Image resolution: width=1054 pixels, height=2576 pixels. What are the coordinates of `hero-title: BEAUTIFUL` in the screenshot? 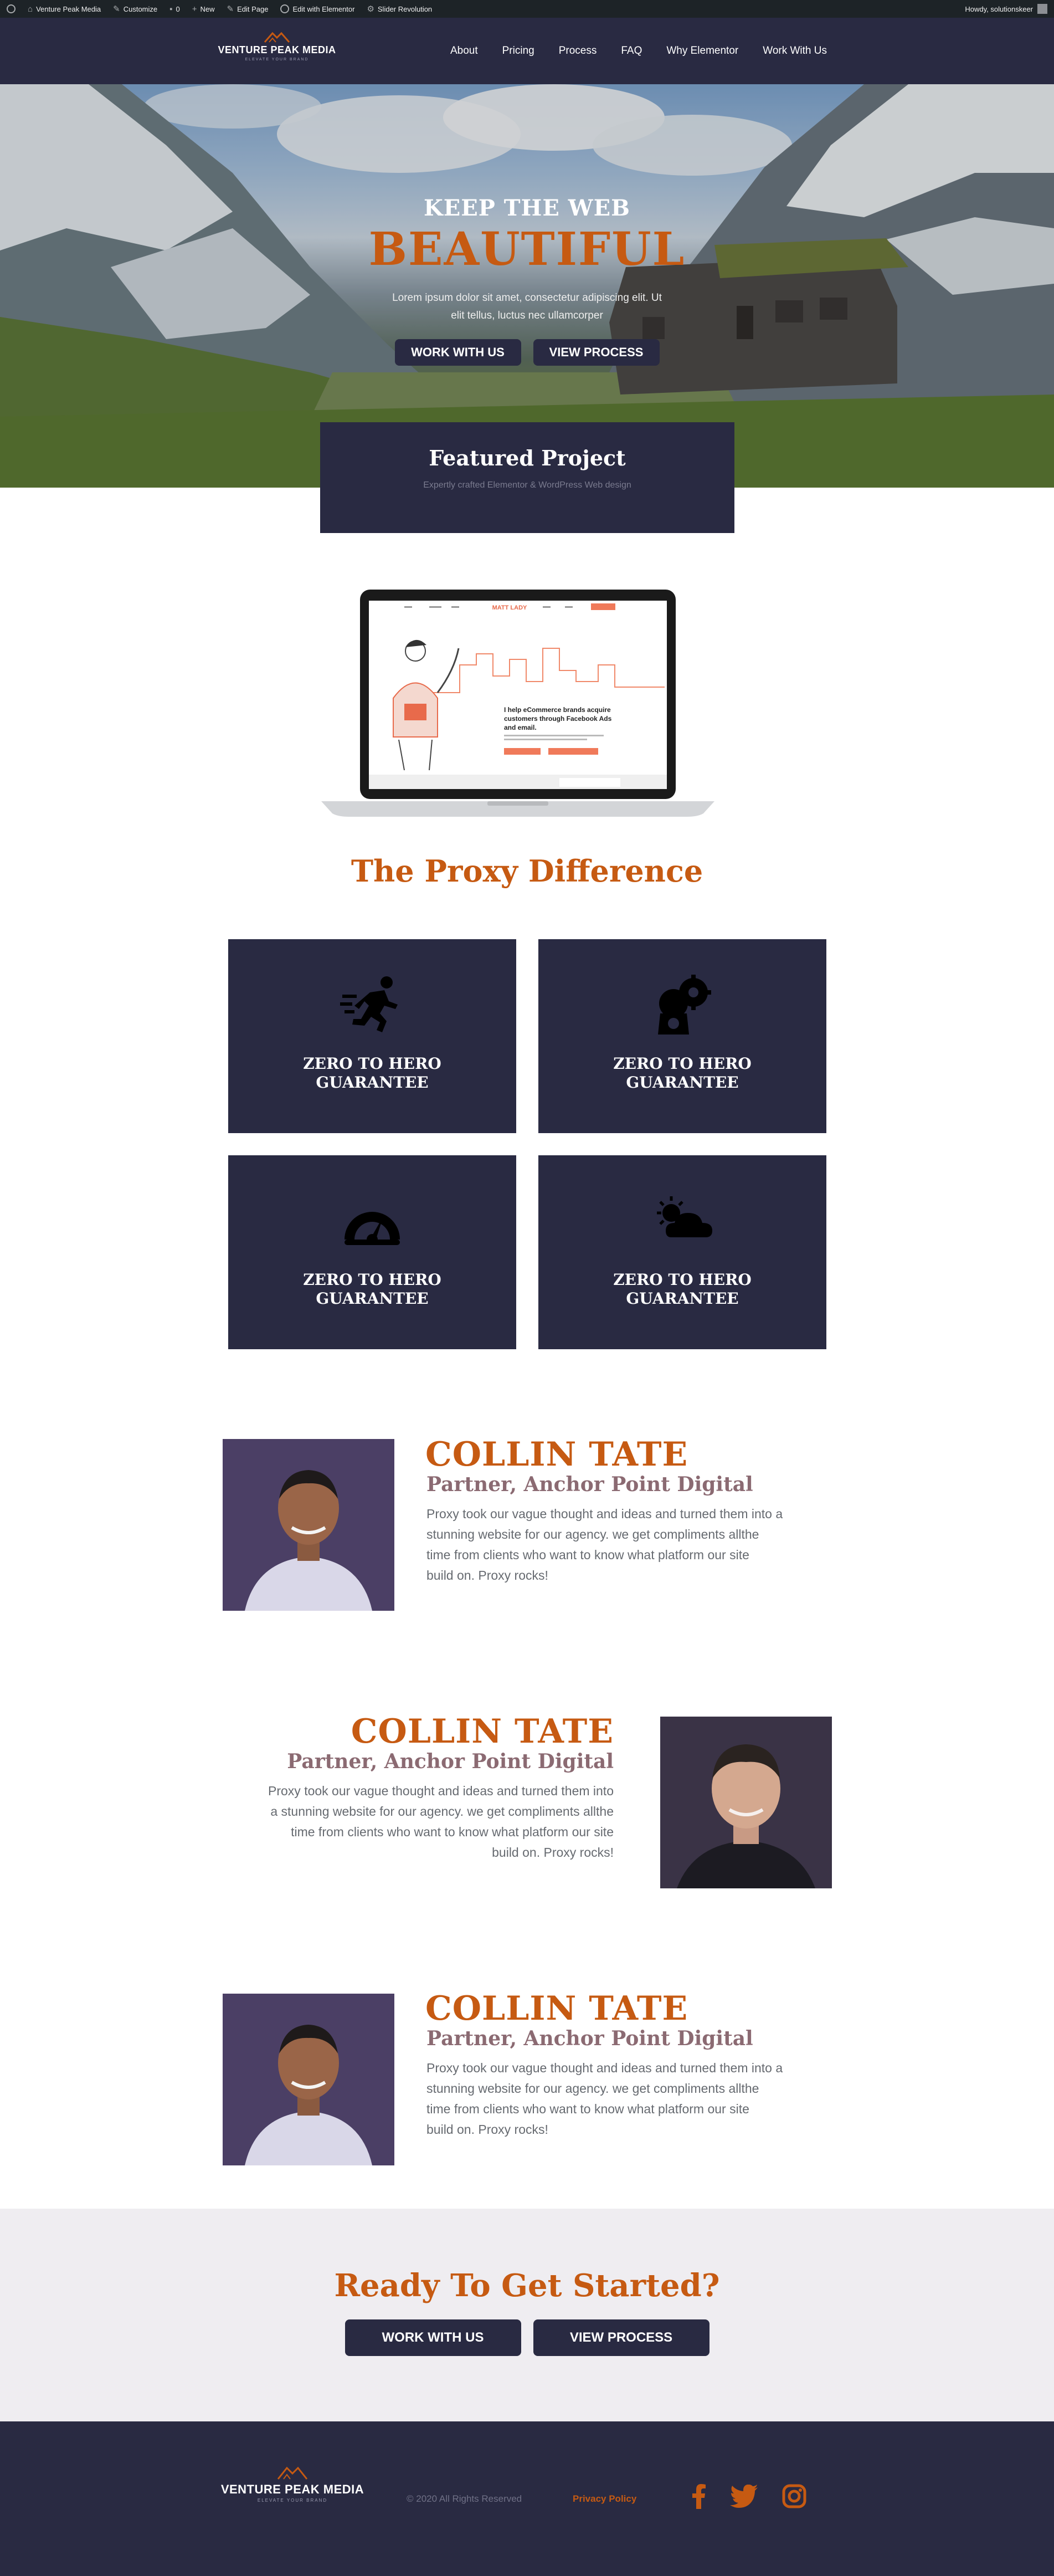 It's located at (527, 249).